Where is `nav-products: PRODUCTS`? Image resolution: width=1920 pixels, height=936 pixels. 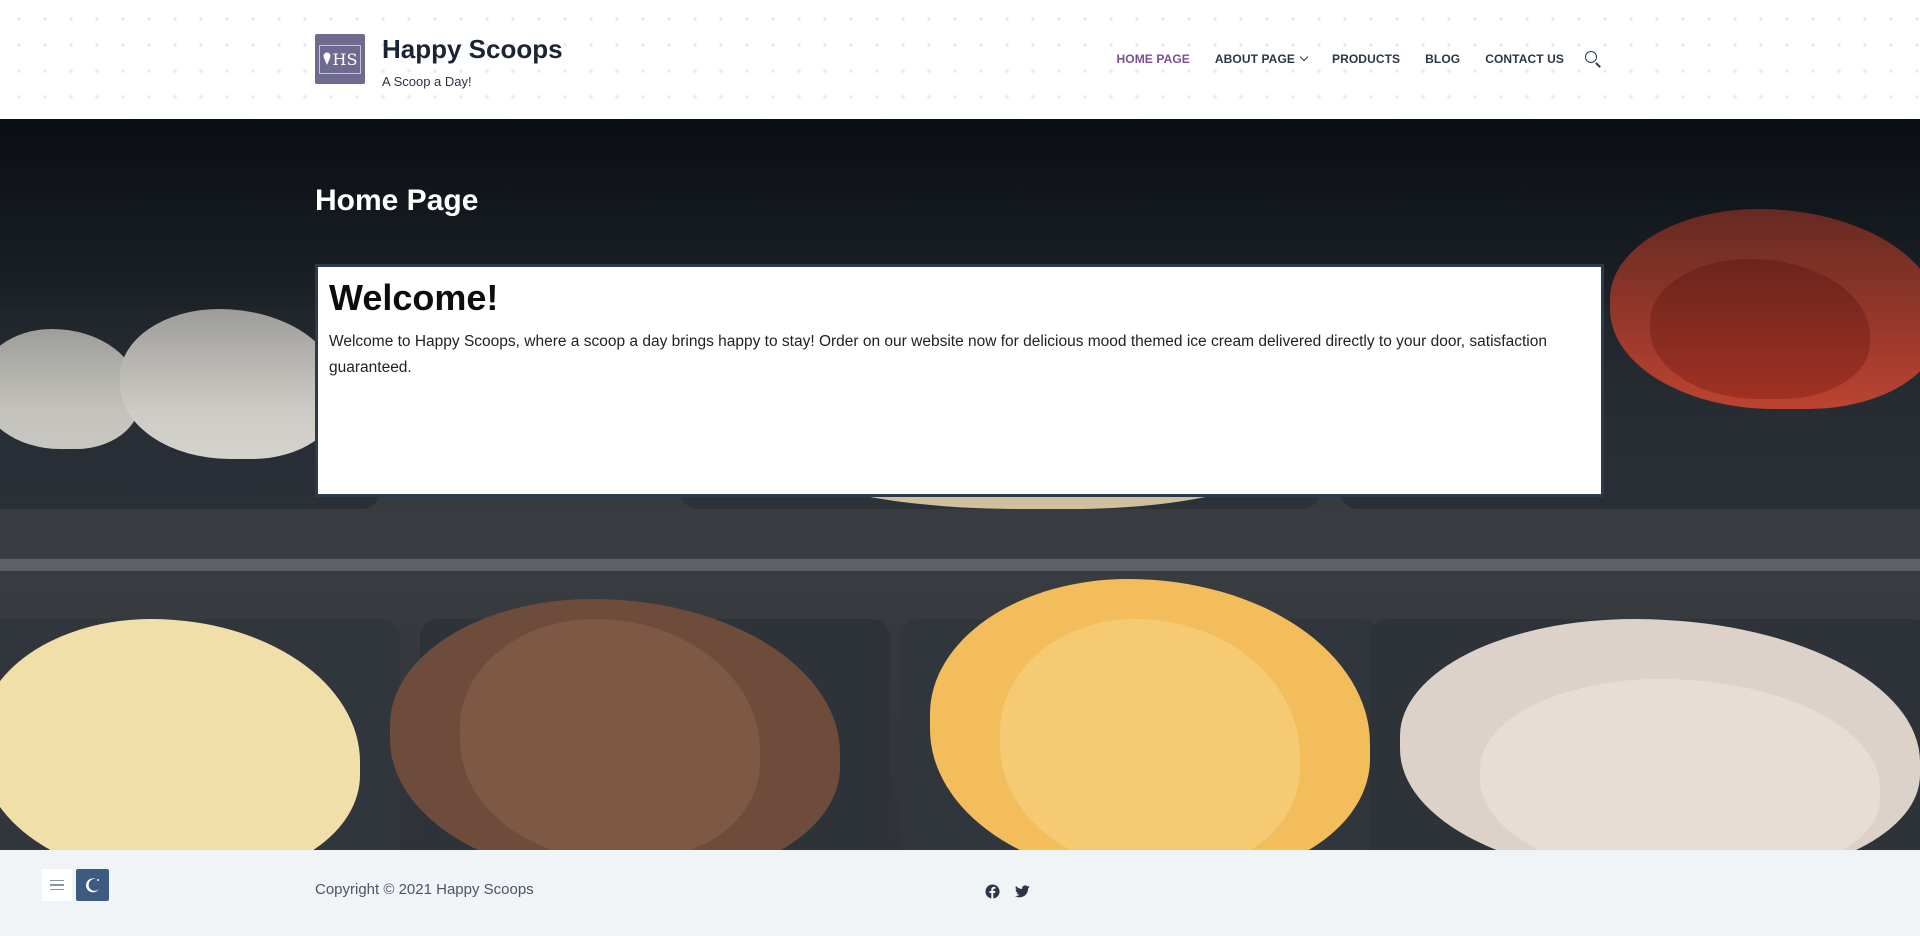 nav-products: PRODUCTS is located at coordinates (1366, 59).